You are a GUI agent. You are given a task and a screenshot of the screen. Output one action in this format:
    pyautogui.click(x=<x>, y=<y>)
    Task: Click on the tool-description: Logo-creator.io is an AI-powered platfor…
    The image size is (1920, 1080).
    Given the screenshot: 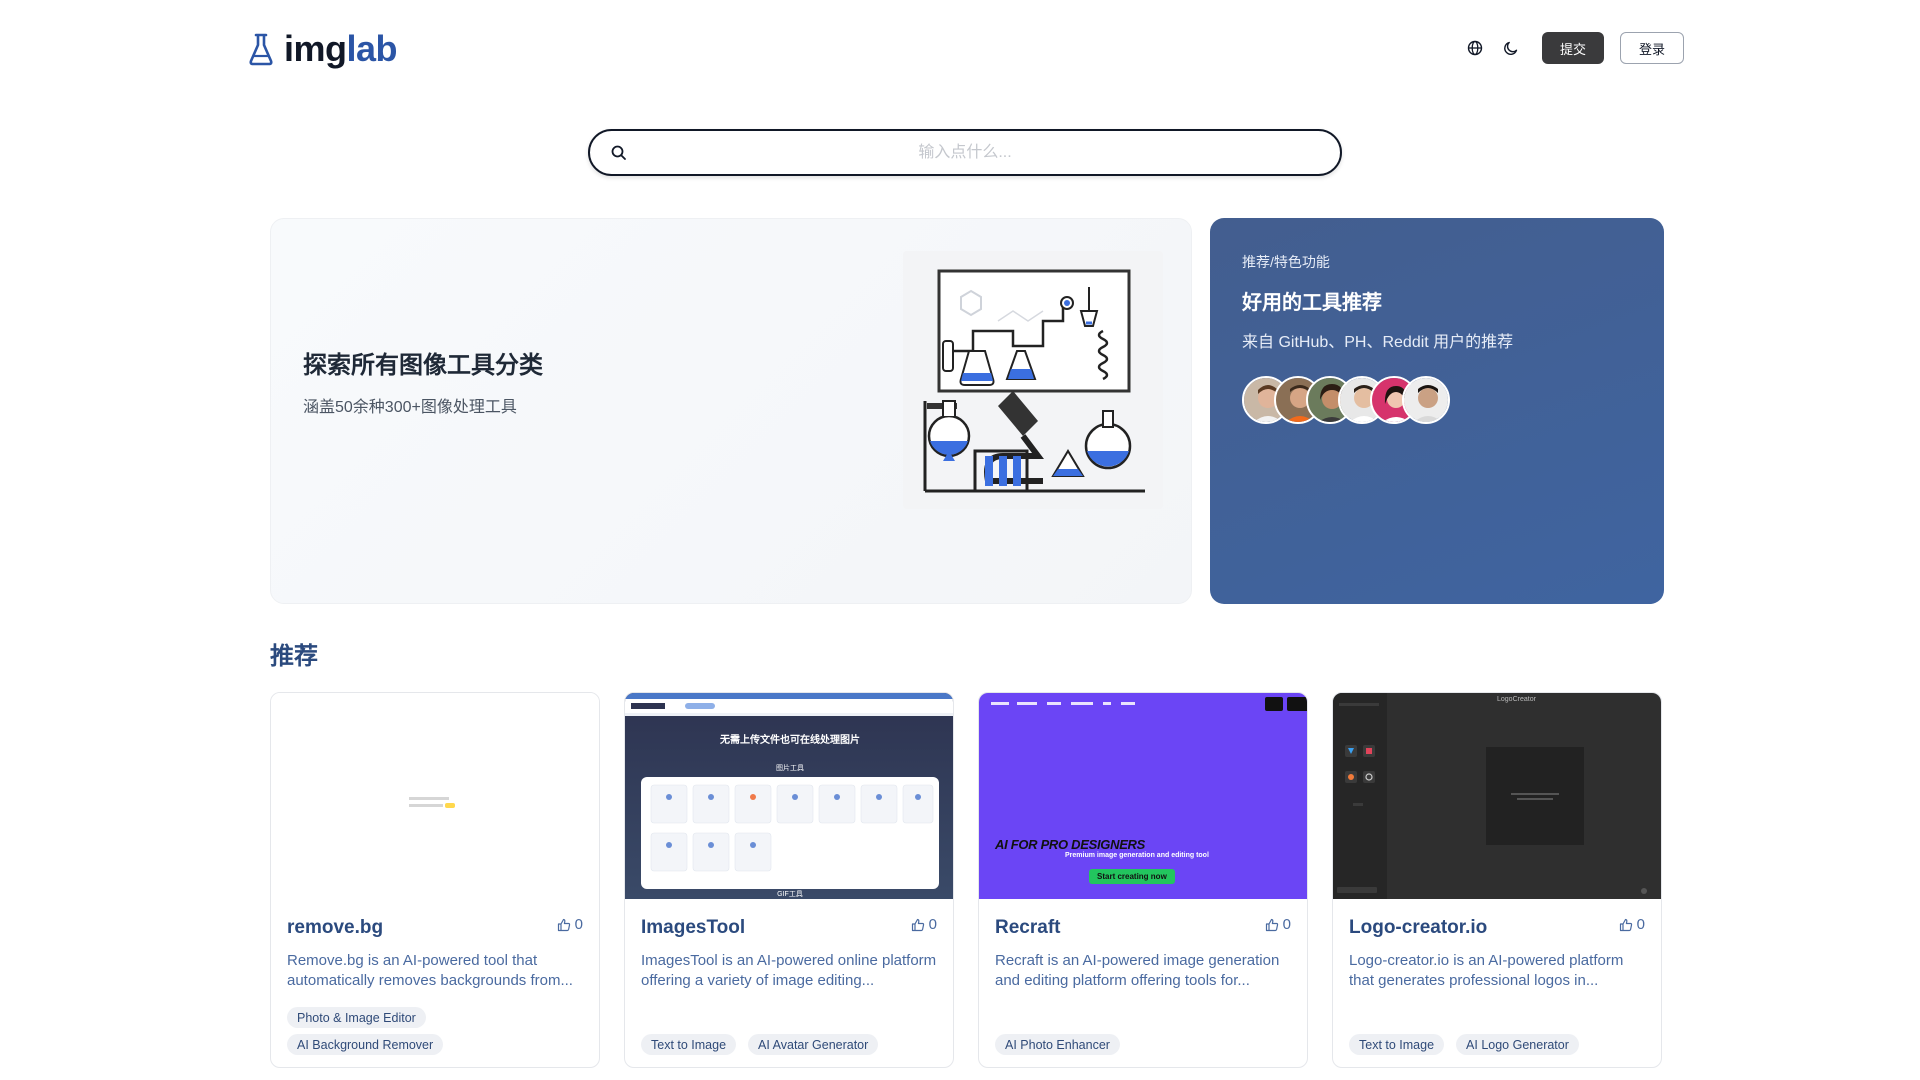 What is the action you would take?
    pyautogui.click(x=1486, y=970)
    